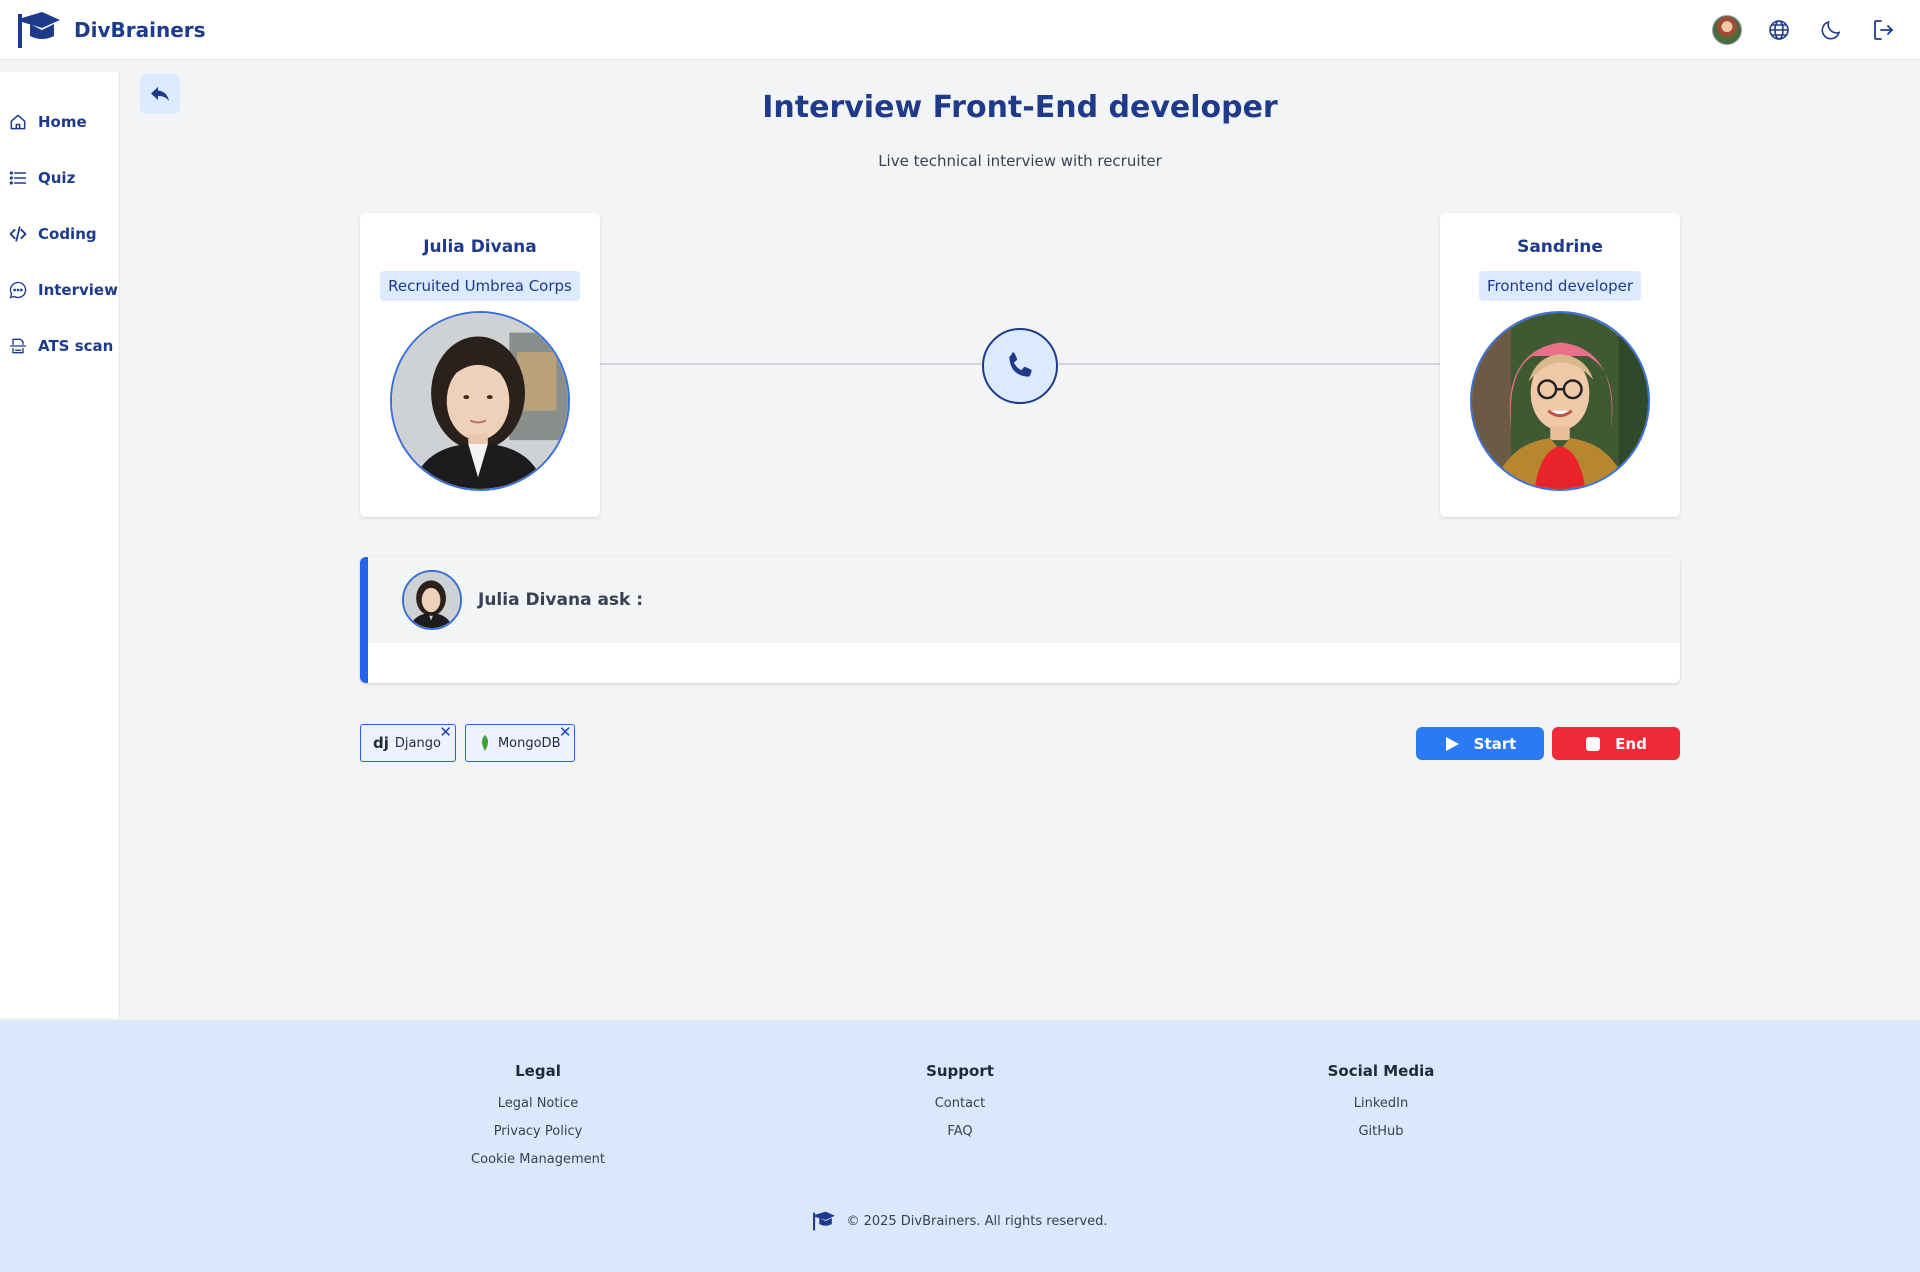 This screenshot has height=1272, width=1920. Describe the element at coordinates (76, 346) in the screenshot. I see `sidebar-item-label: ATS scan` at that location.